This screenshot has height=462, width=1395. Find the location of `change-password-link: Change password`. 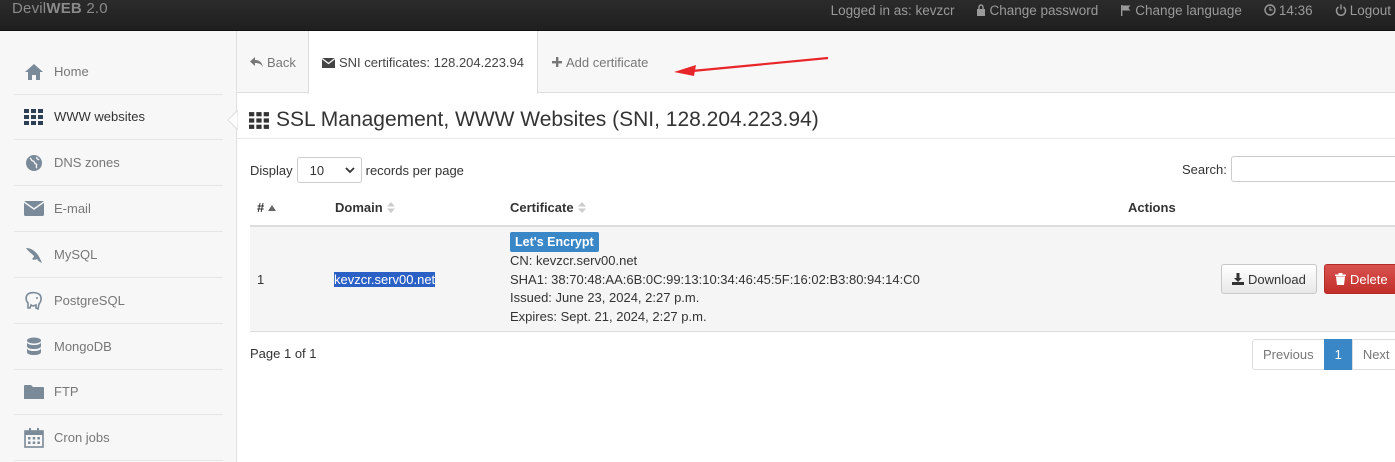

change-password-link: Change password is located at coordinates (1037, 10).